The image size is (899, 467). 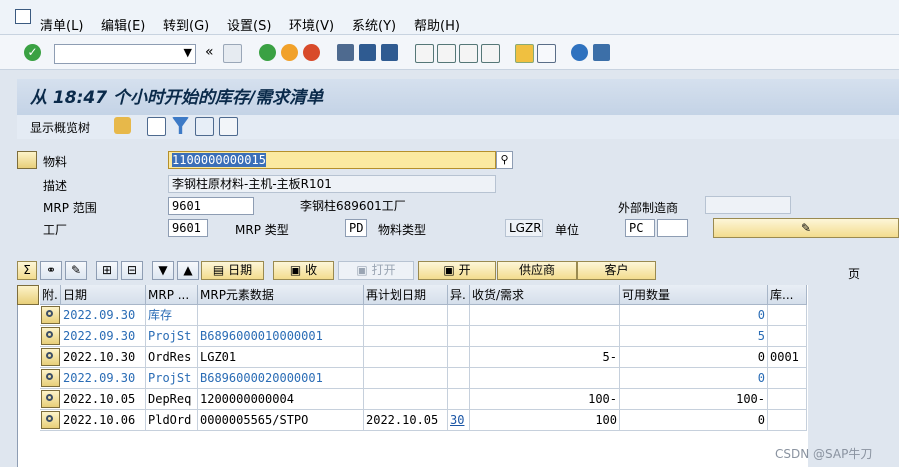 I want to click on column-header-available-qty: 可用数量, so click(x=694, y=295).